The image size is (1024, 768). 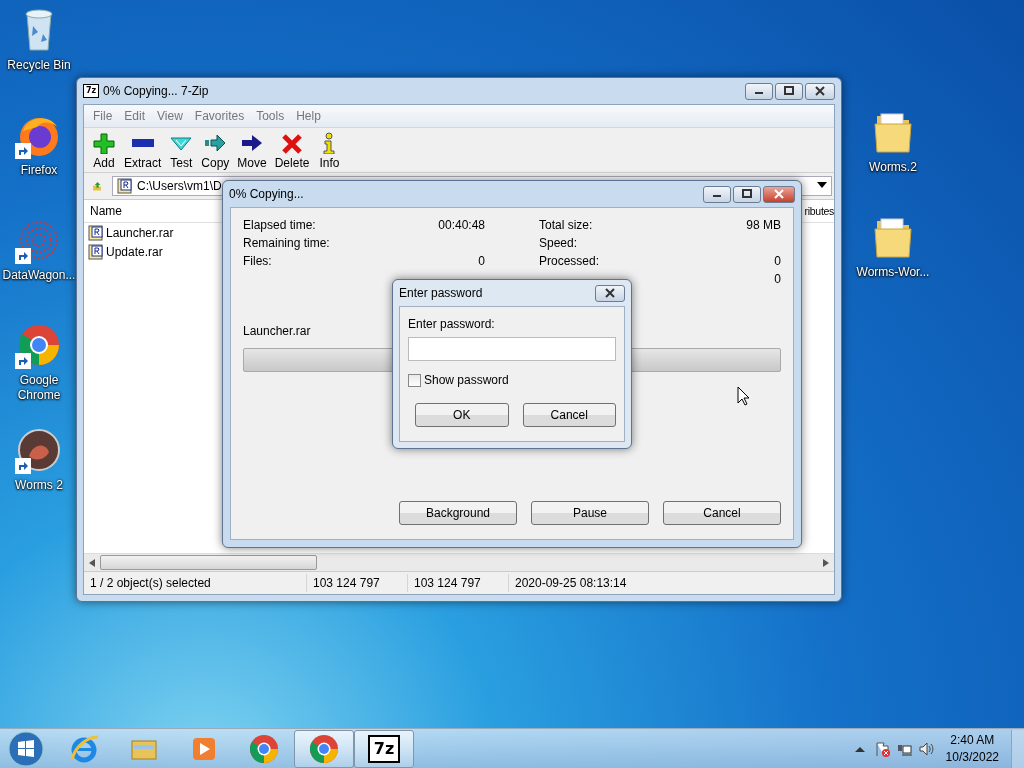 I want to click on desktop-icon-label: Recycle Bin, so click(x=39, y=65).